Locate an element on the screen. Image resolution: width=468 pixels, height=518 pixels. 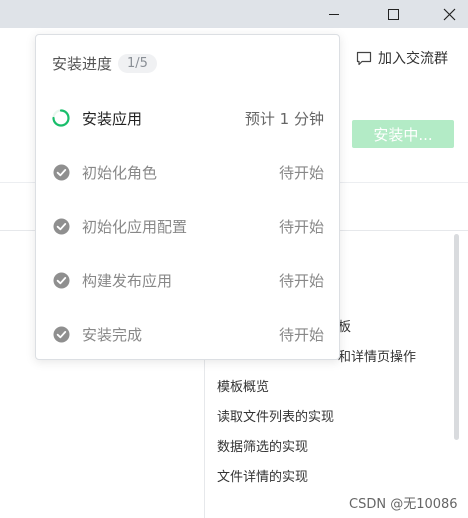
minimize-button is located at coordinates (334, 14).